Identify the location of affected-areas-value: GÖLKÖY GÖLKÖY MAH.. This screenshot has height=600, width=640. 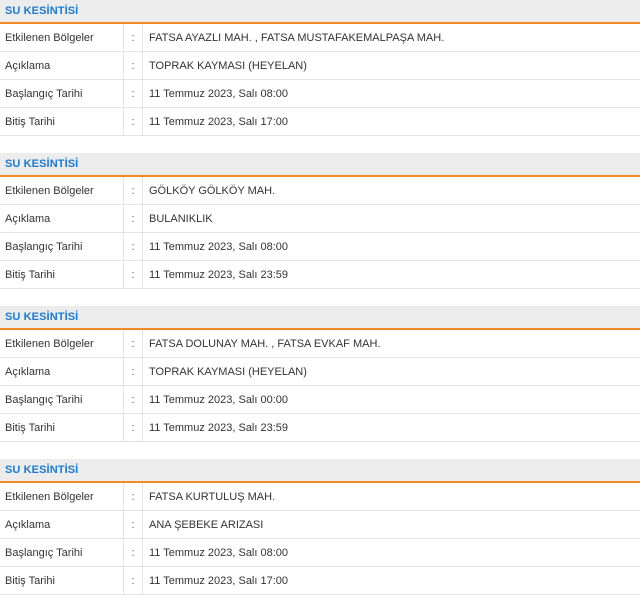
(212, 190).